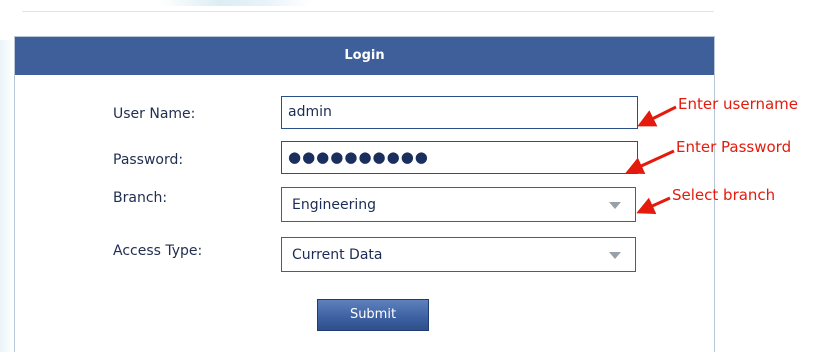  Describe the element at coordinates (154, 114) in the screenshot. I see `username-label: User Name:` at that location.